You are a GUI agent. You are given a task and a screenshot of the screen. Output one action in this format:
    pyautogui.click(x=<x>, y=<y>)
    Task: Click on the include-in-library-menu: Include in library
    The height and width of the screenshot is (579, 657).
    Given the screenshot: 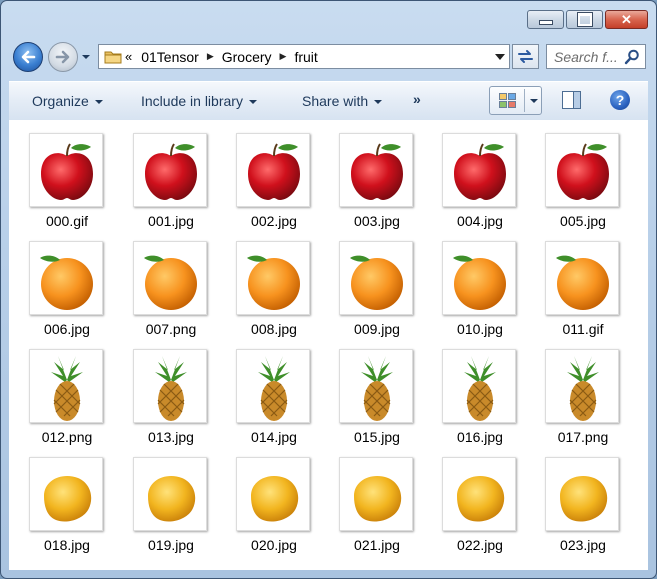 What is the action you would take?
    pyautogui.click(x=199, y=101)
    